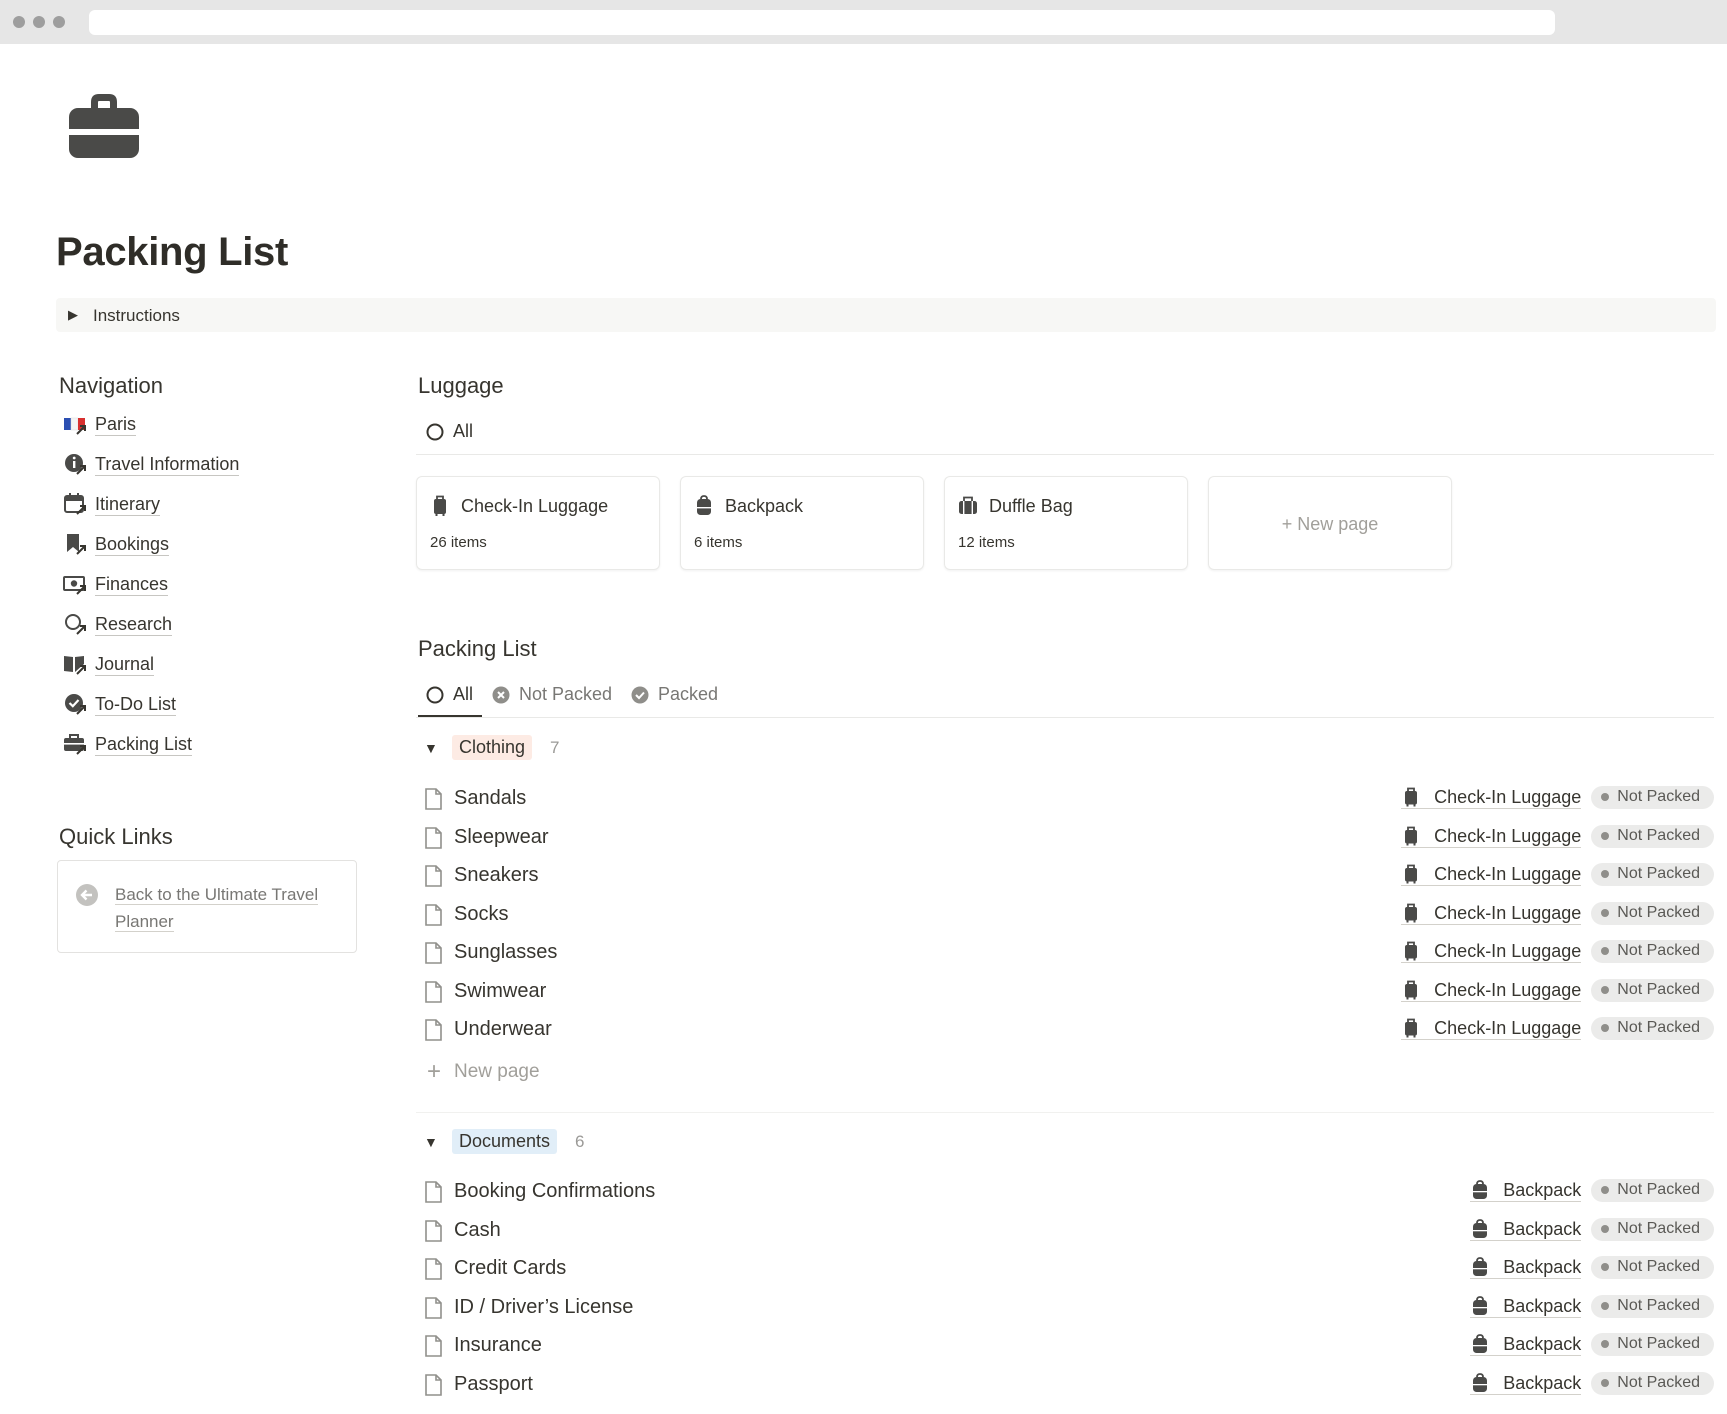 Image resolution: width=1727 pixels, height=1414 pixels. Describe the element at coordinates (1069, 1030) in the screenshot. I see `table-row: Underwear Check-In Luggage Not Packed` at that location.